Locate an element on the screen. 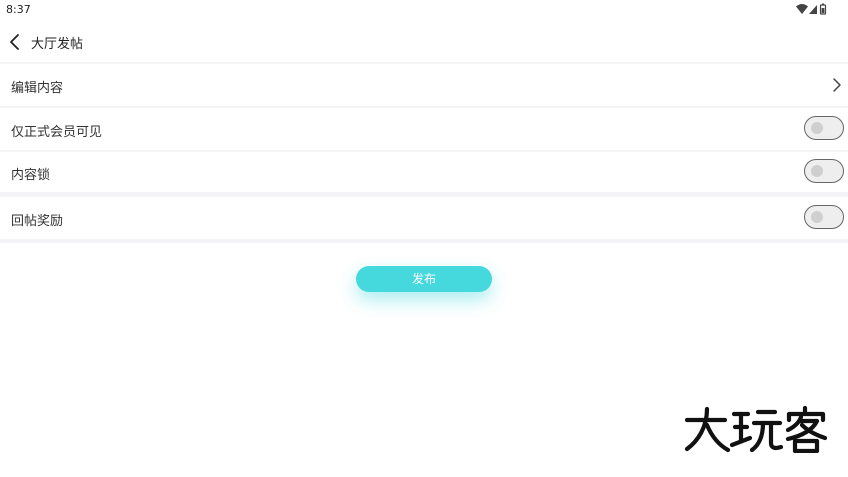 The height and width of the screenshot is (477, 848). content-lock-toggle is located at coordinates (824, 171).